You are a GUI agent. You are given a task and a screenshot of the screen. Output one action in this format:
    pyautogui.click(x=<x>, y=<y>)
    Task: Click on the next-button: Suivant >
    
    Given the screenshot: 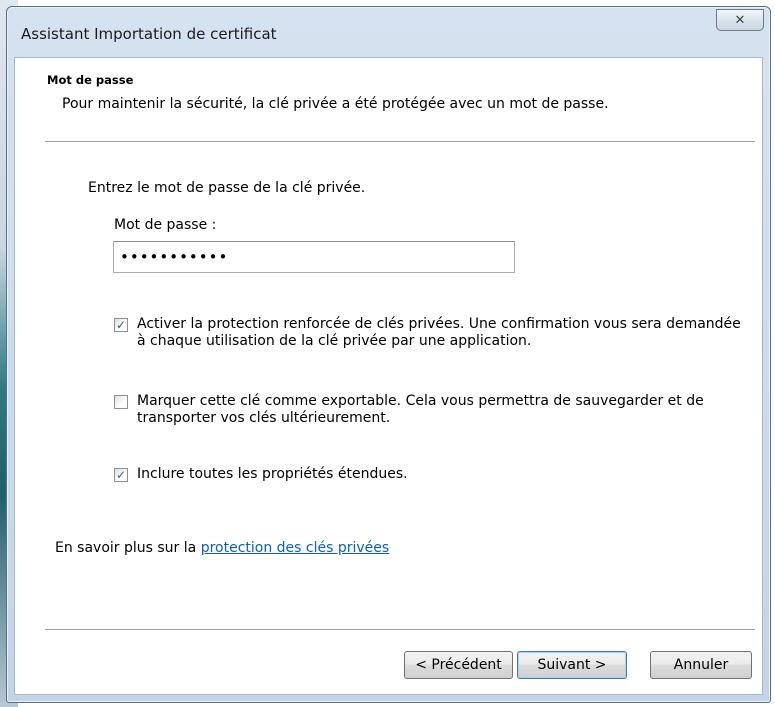 What is the action you would take?
    pyautogui.click(x=572, y=665)
    